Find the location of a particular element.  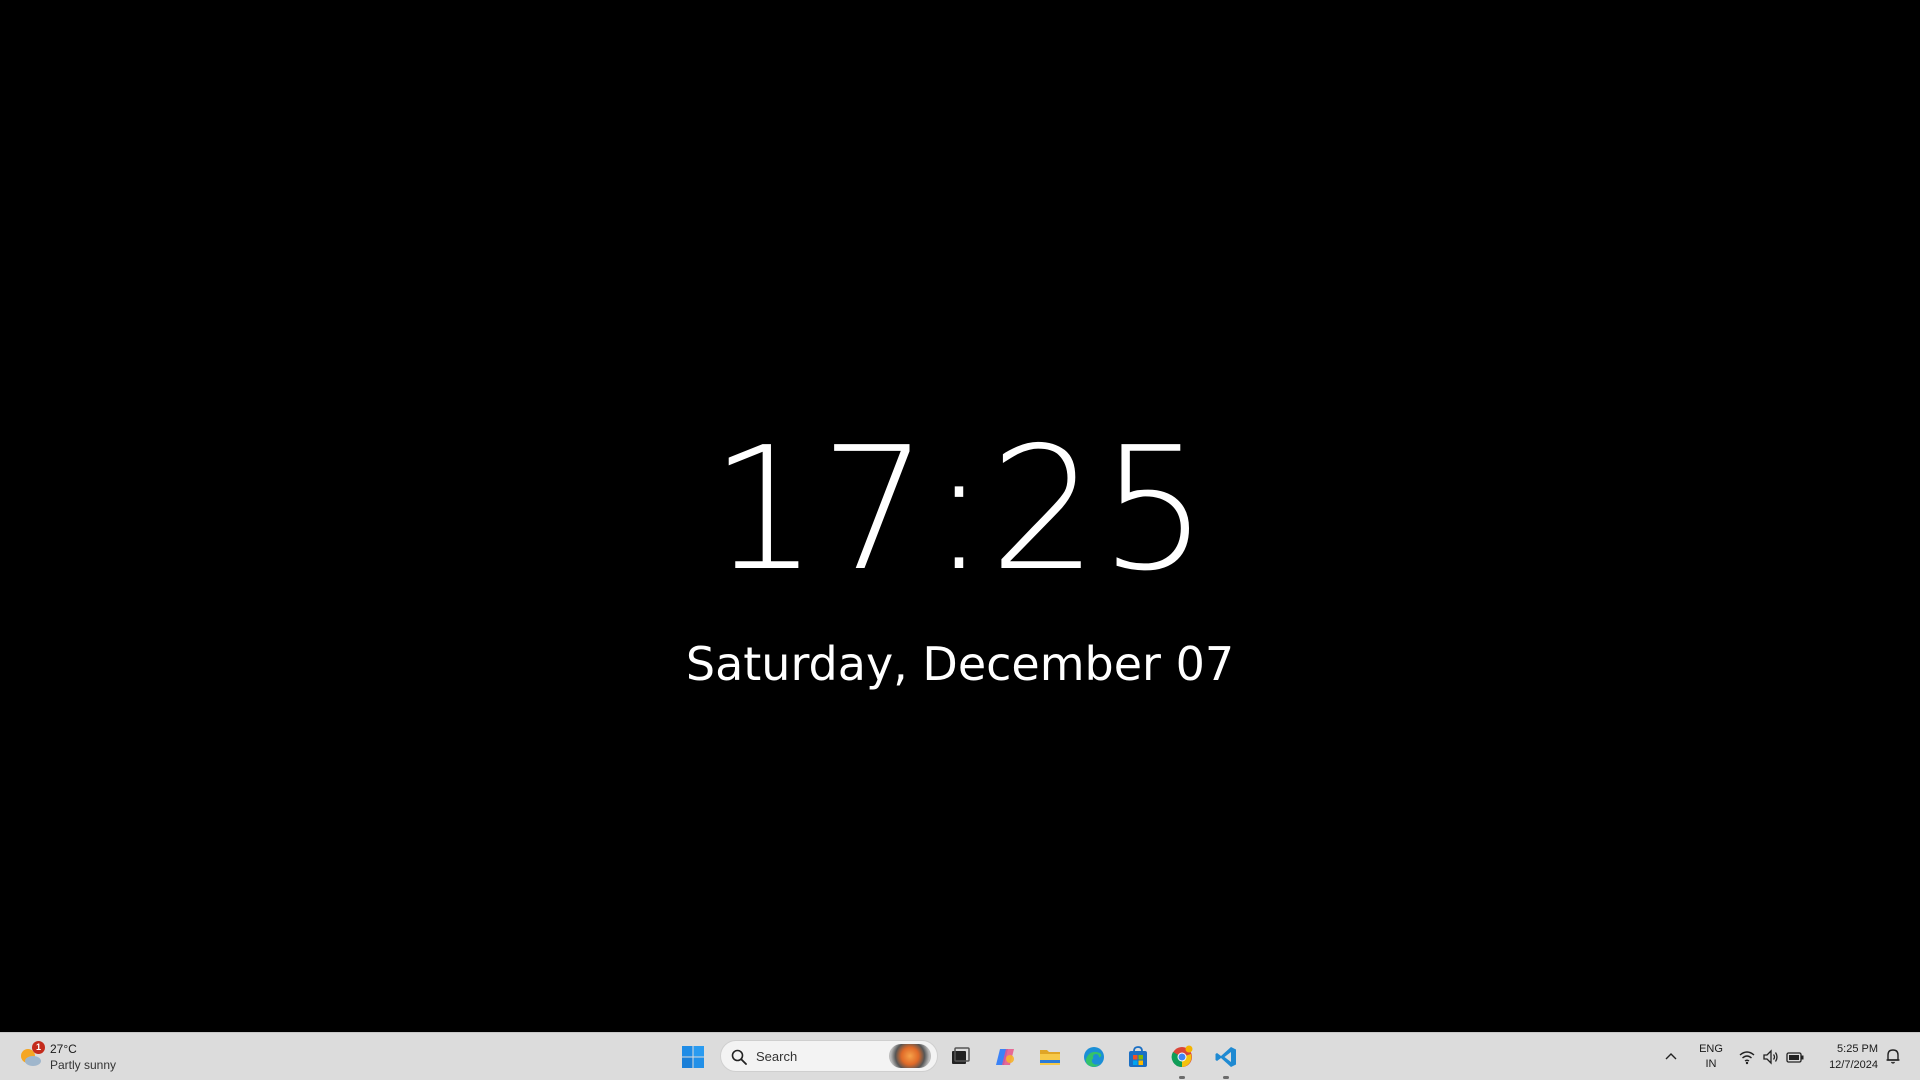

chrome-button is located at coordinates (1182, 1060).